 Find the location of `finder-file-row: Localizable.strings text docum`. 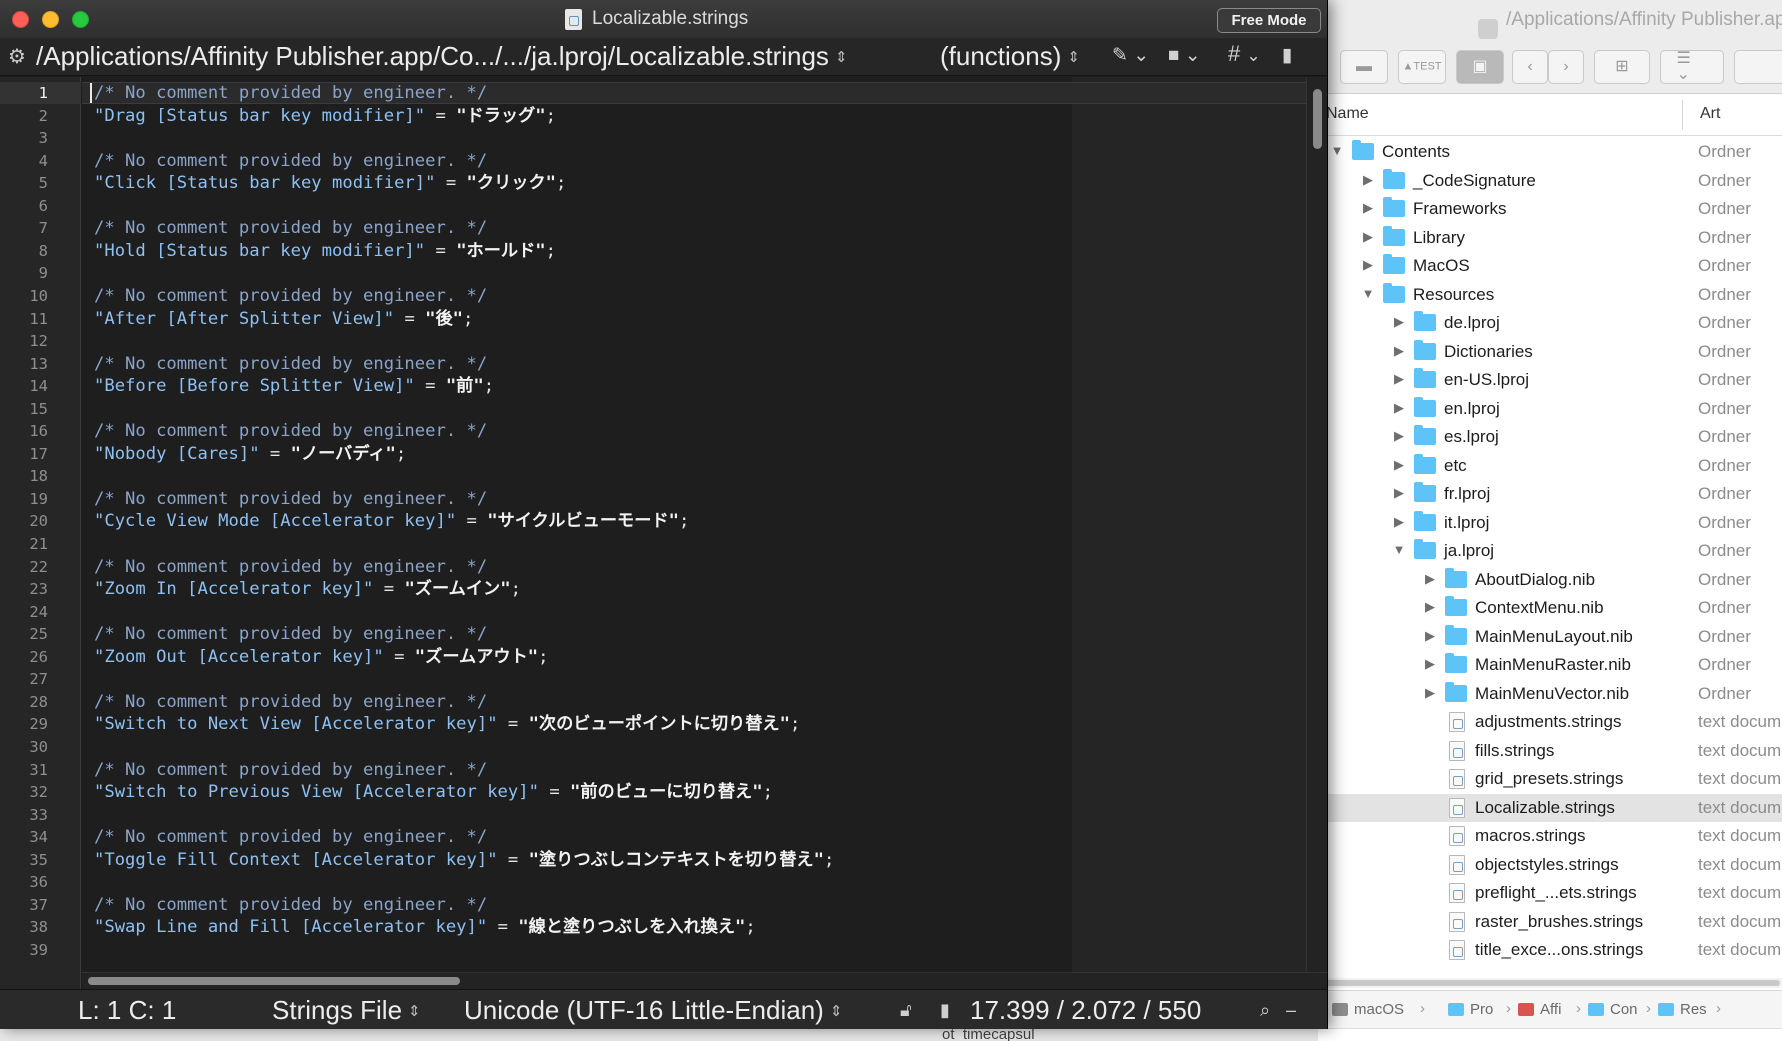

finder-file-row: Localizable.strings text docum is located at coordinates (1550, 807).